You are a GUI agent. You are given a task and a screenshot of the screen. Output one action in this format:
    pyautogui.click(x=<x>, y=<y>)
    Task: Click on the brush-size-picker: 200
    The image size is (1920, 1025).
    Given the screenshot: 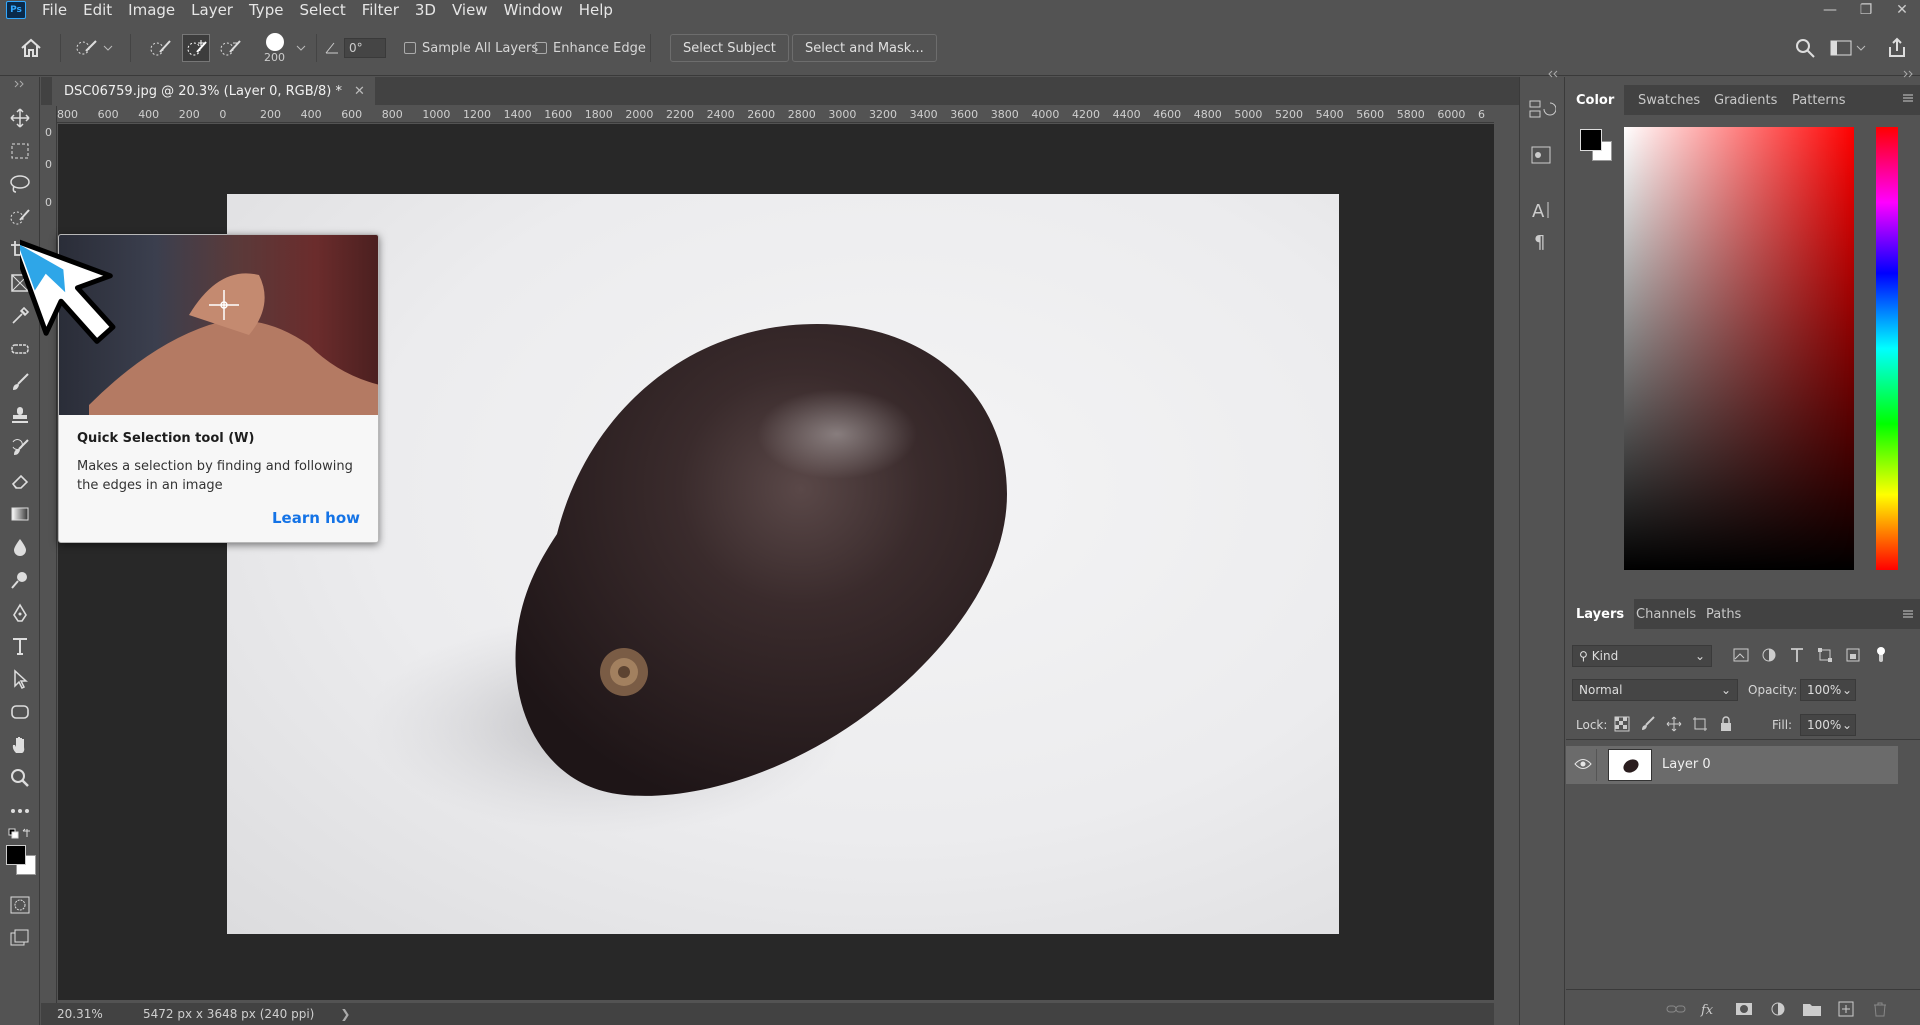 What is the action you would take?
    pyautogui.click(x=274, y=48)
    